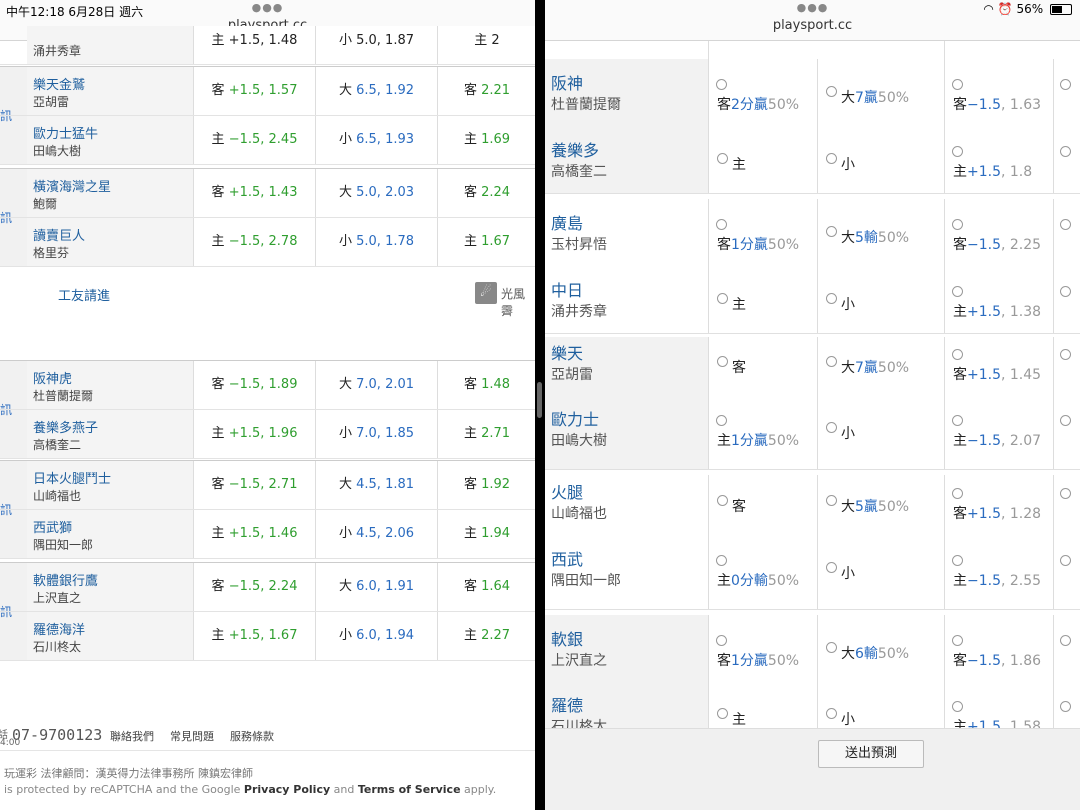 This screenshot has height=810, width=1080. Describe the element at coordinates (762, 303) in the screenshot. I see `spread-option-cell: 主` at that location.